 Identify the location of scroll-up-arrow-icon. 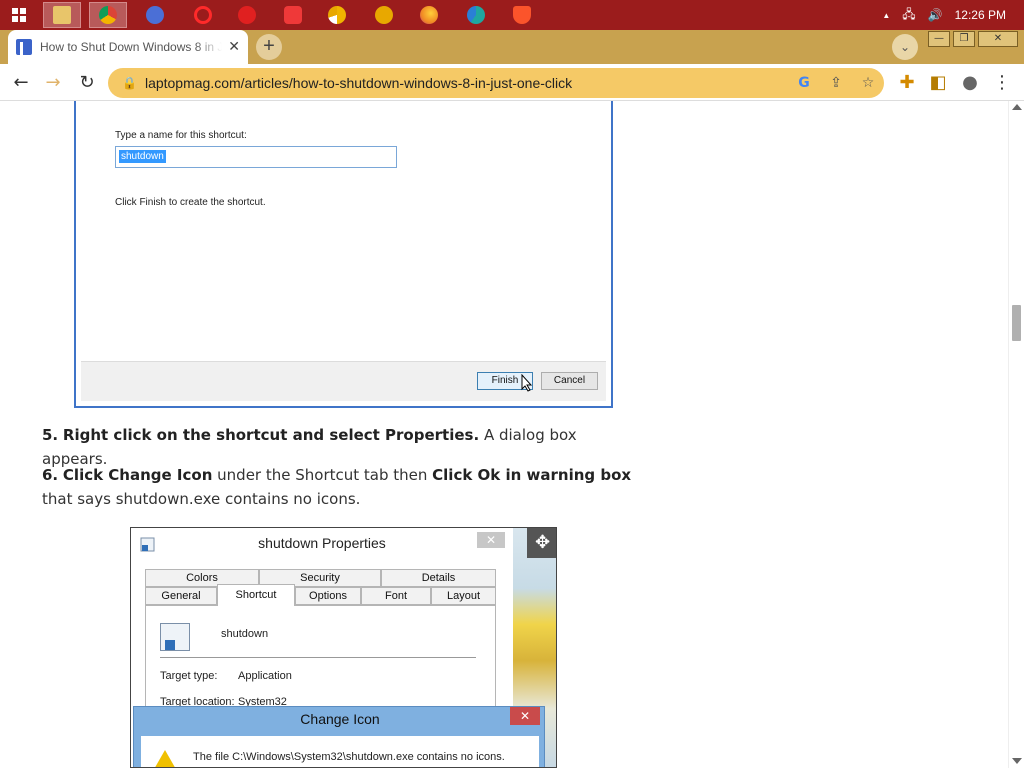
(1017, 107).